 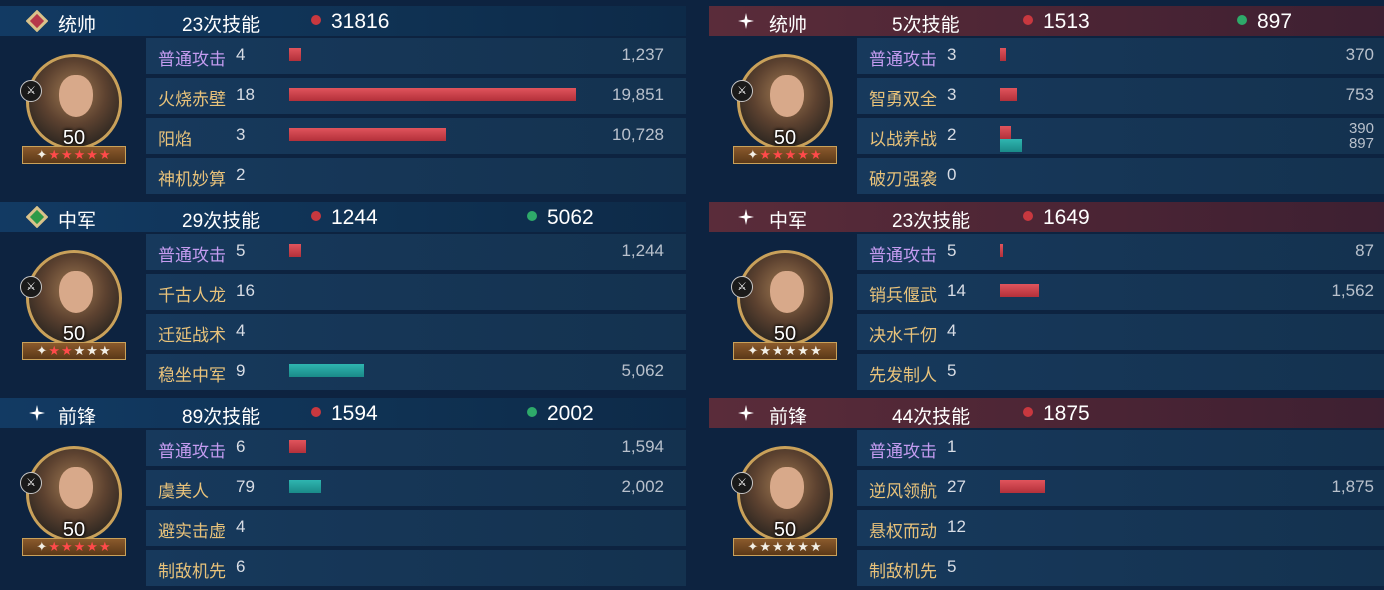 What do you see at coordinates (77, 417) in the screenshot?
I see `hero-role: 前锋` at bounding box center [77, 417].